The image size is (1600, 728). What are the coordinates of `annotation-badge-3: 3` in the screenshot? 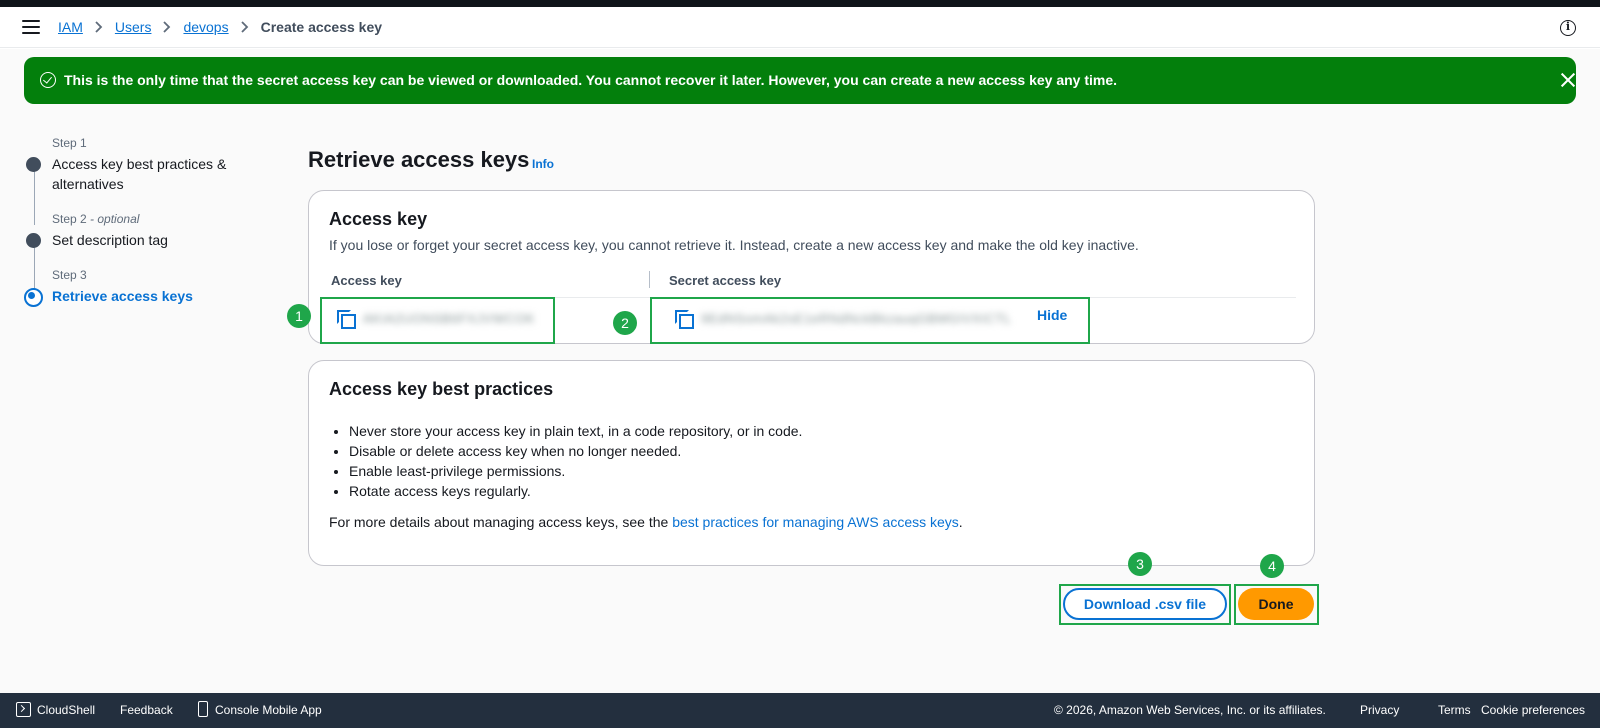 It's located at (1140, 564).